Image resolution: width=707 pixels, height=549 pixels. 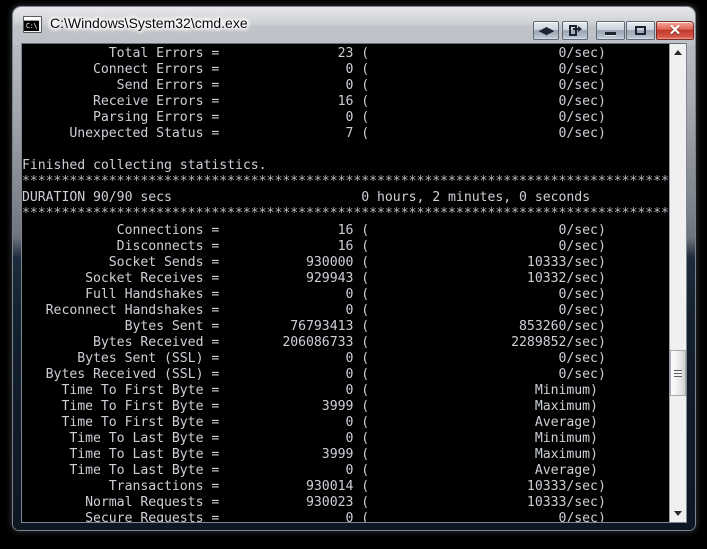 I want to click on console-line: Reconnect Handshakes = 0 ( 0/sec), so click(x=314, y=310).